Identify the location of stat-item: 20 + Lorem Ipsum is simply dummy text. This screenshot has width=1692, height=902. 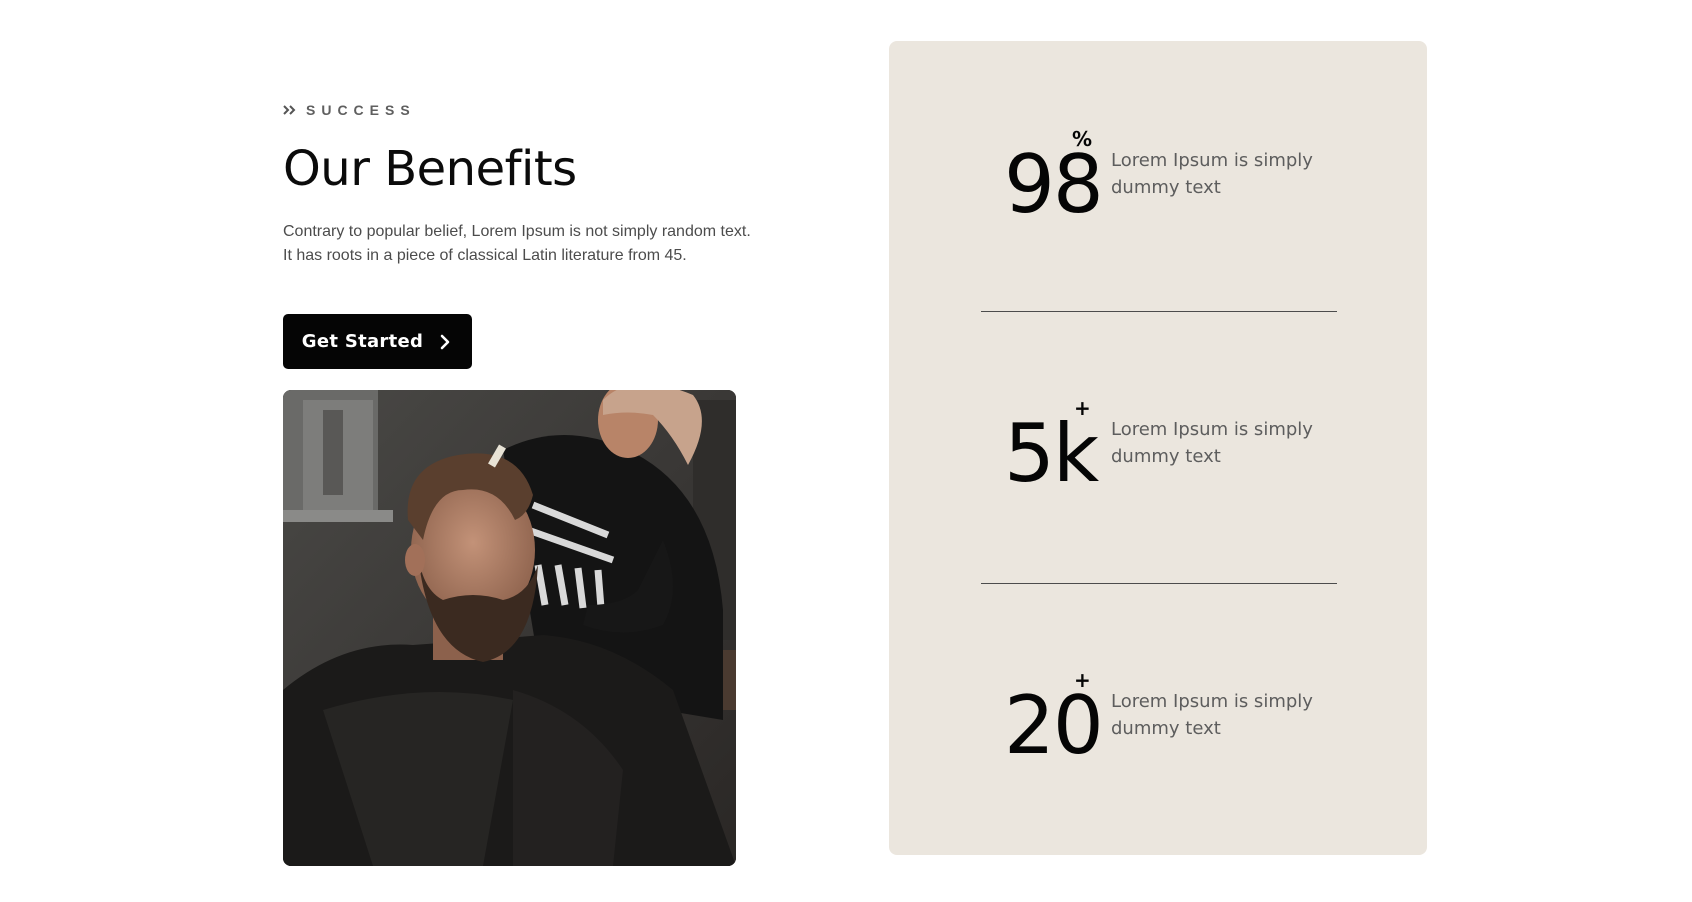
(1169, 723).